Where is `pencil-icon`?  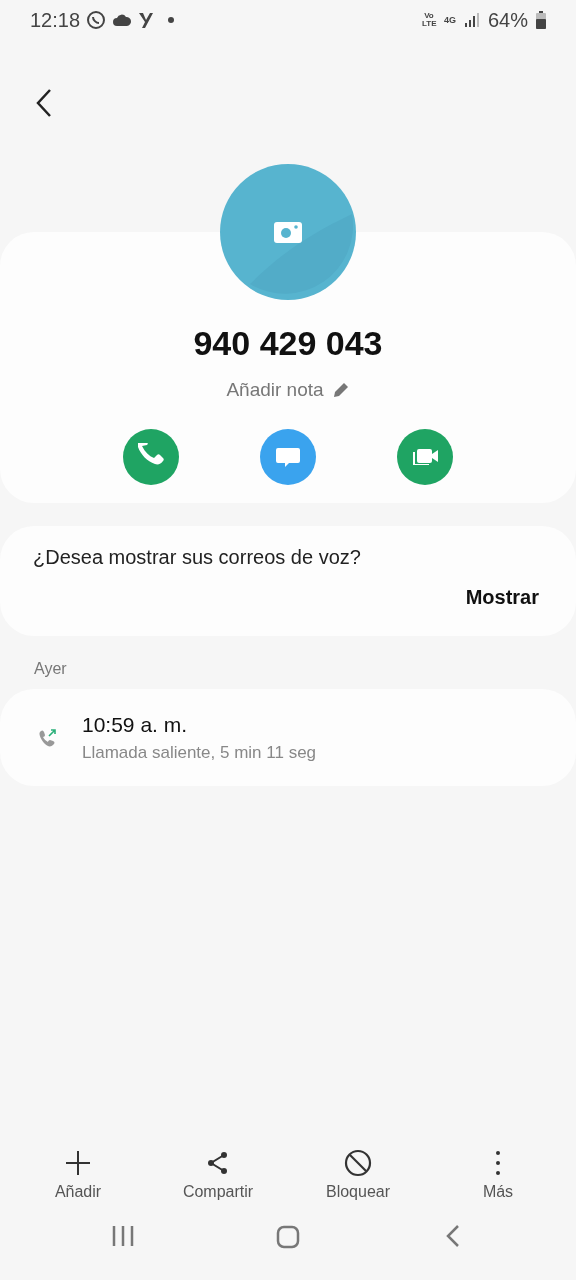 pencil-icon is located at coordinates (340, 390).